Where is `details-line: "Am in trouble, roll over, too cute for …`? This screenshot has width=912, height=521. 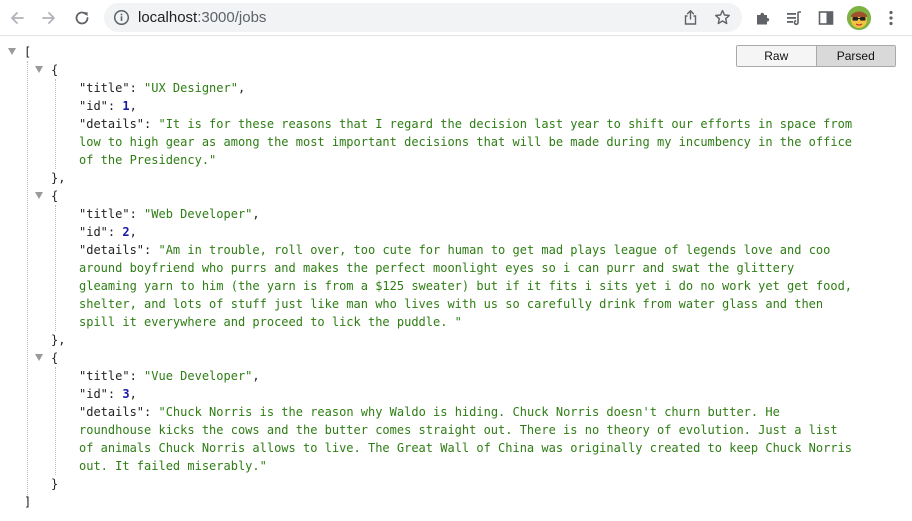 details-line: "Am in trouble, roll over, too cute for … is located at coordinates (494, 250).